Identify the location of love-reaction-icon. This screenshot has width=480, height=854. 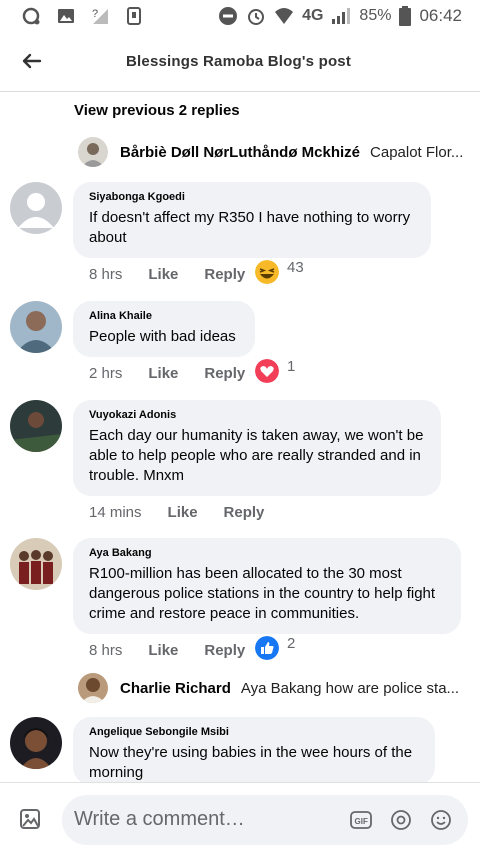
(267, 371).